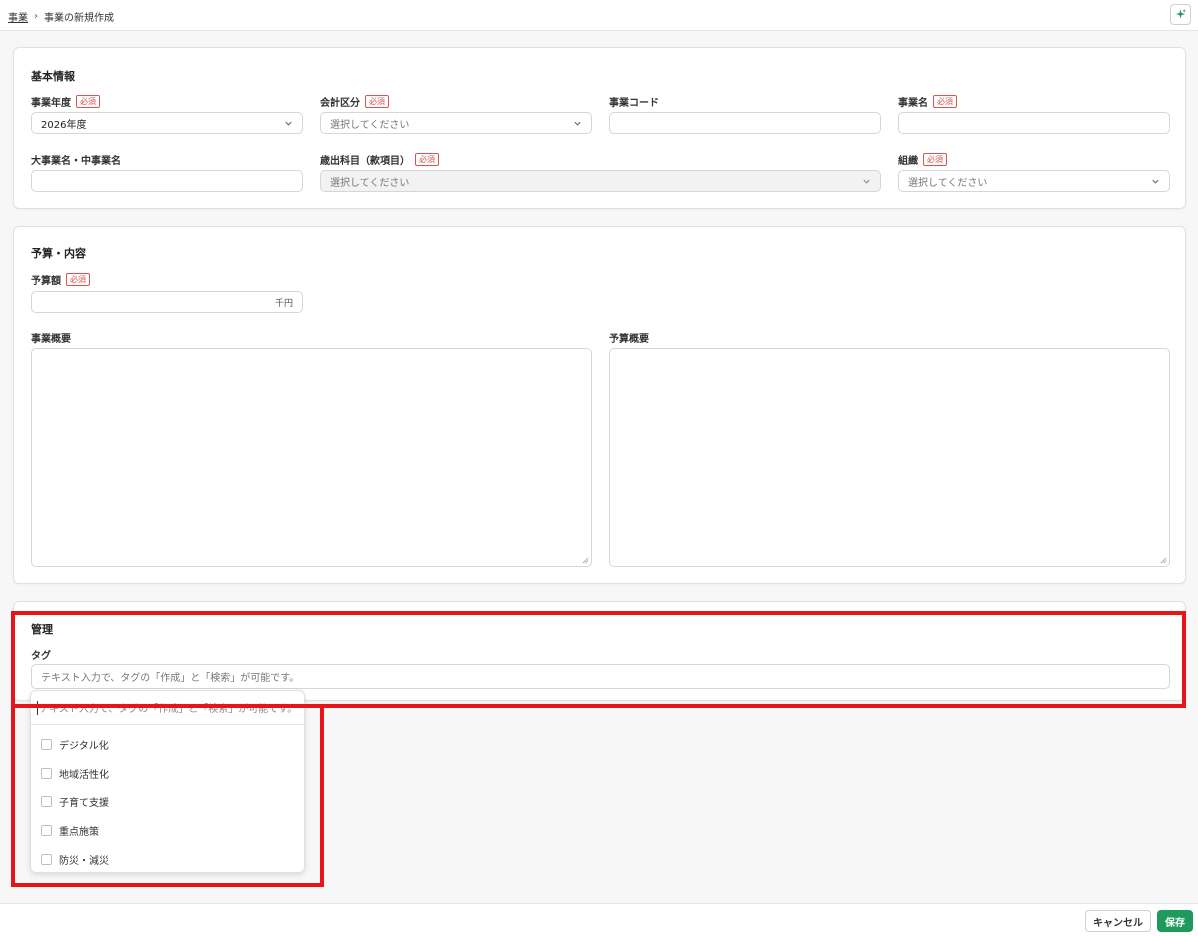  I want to click on tag-option: 重点施策, so click(70, 830).